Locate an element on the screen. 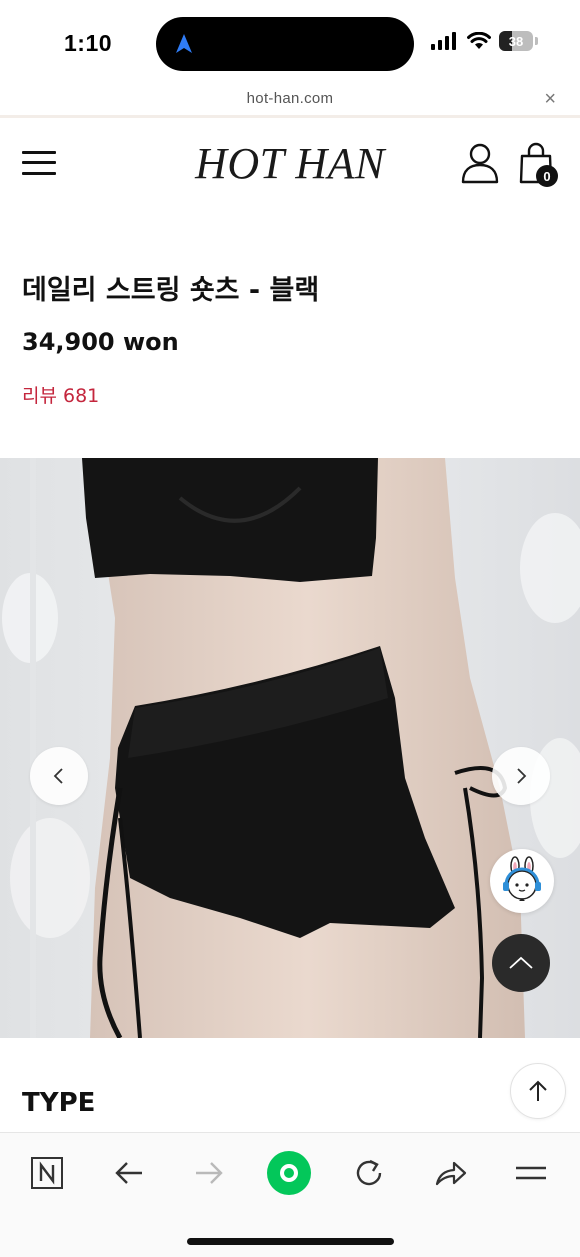  url-text: hot-han.com is located at coordinates (290, 98).